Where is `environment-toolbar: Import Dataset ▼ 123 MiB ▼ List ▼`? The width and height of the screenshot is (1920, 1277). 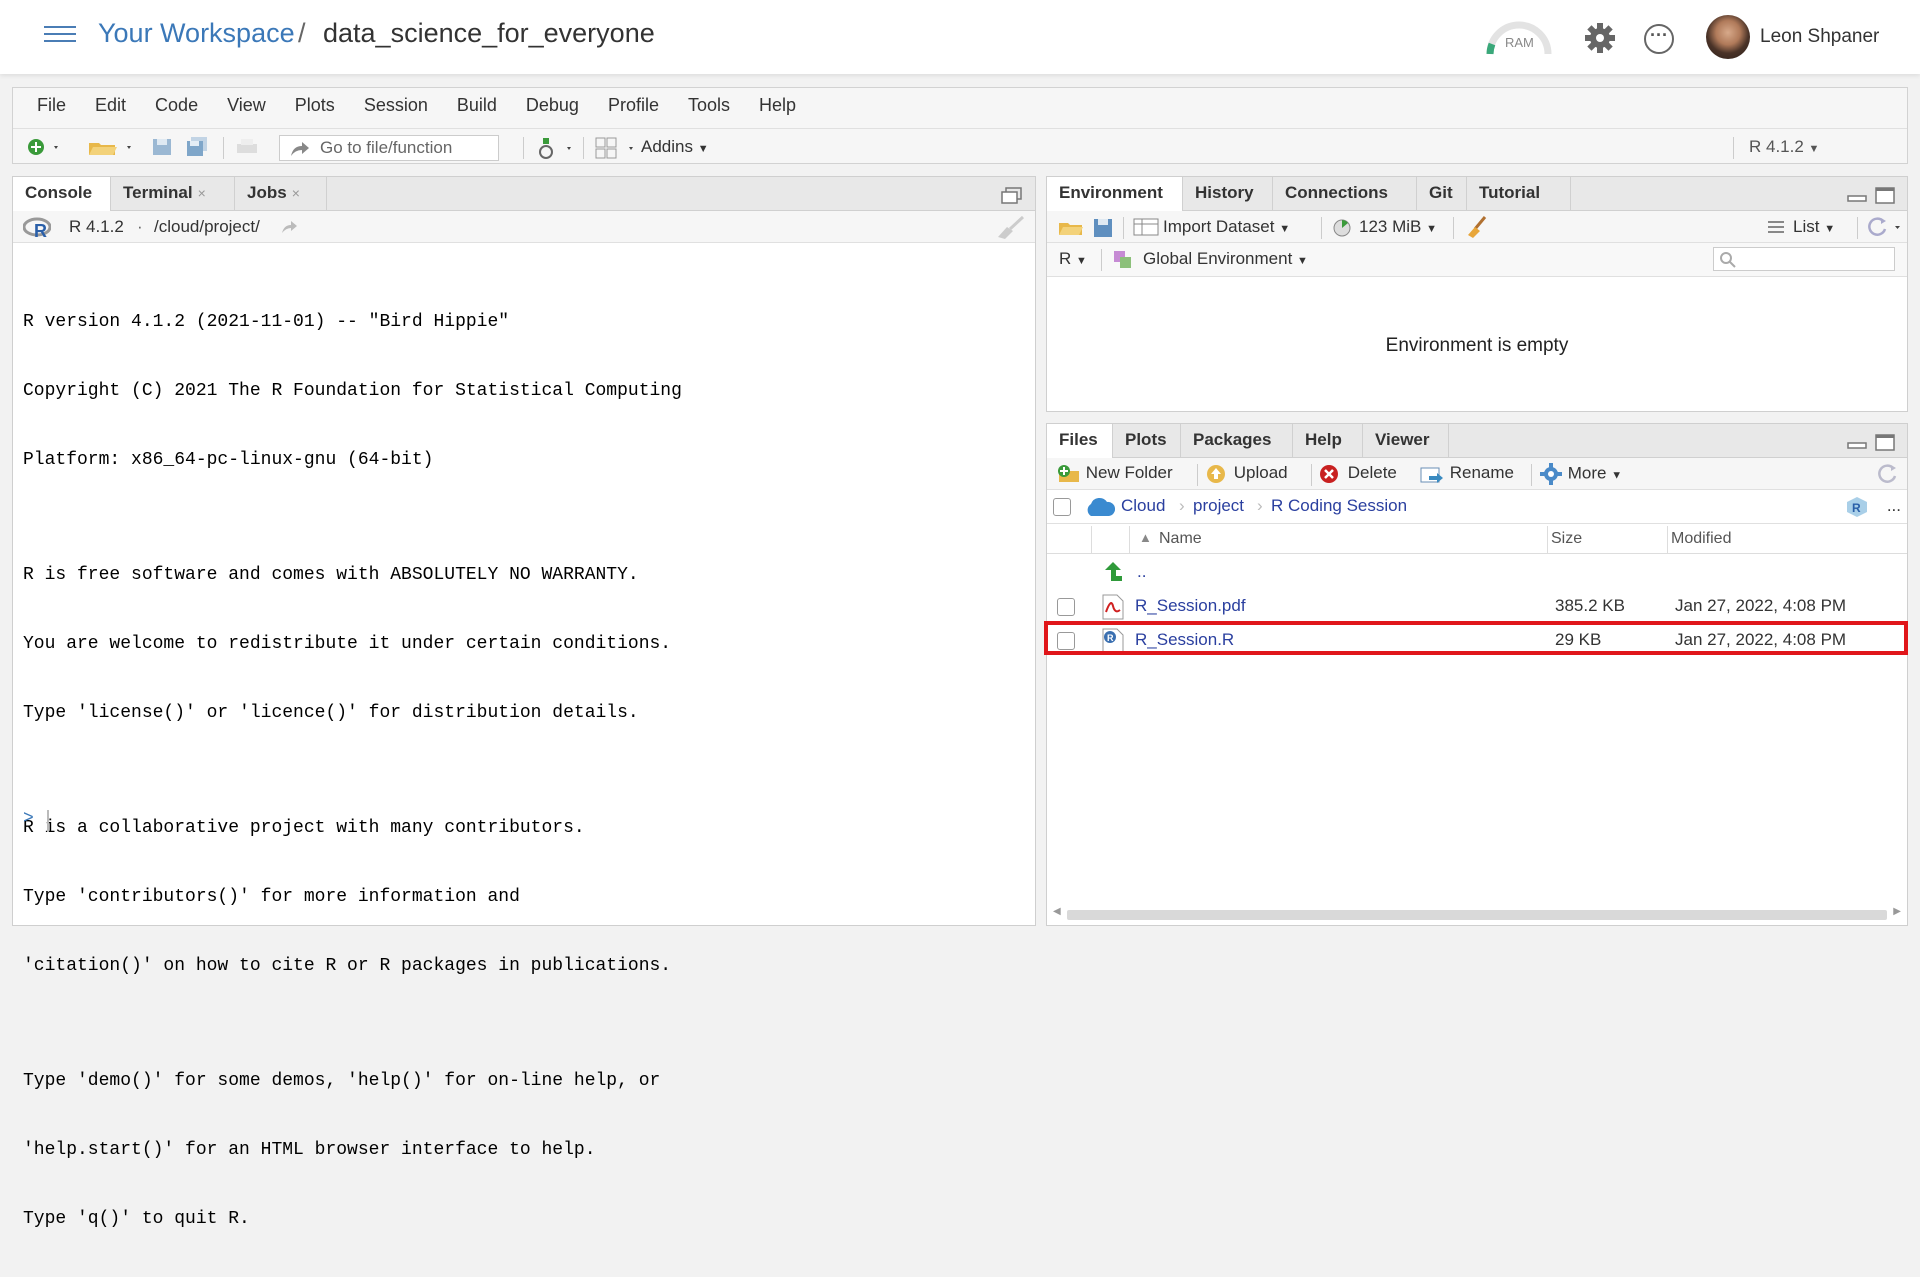 environment-toolbar: Import Dataset ▼ 123 MiB ▼ List ▼ is located at coordinates (1477, 227).